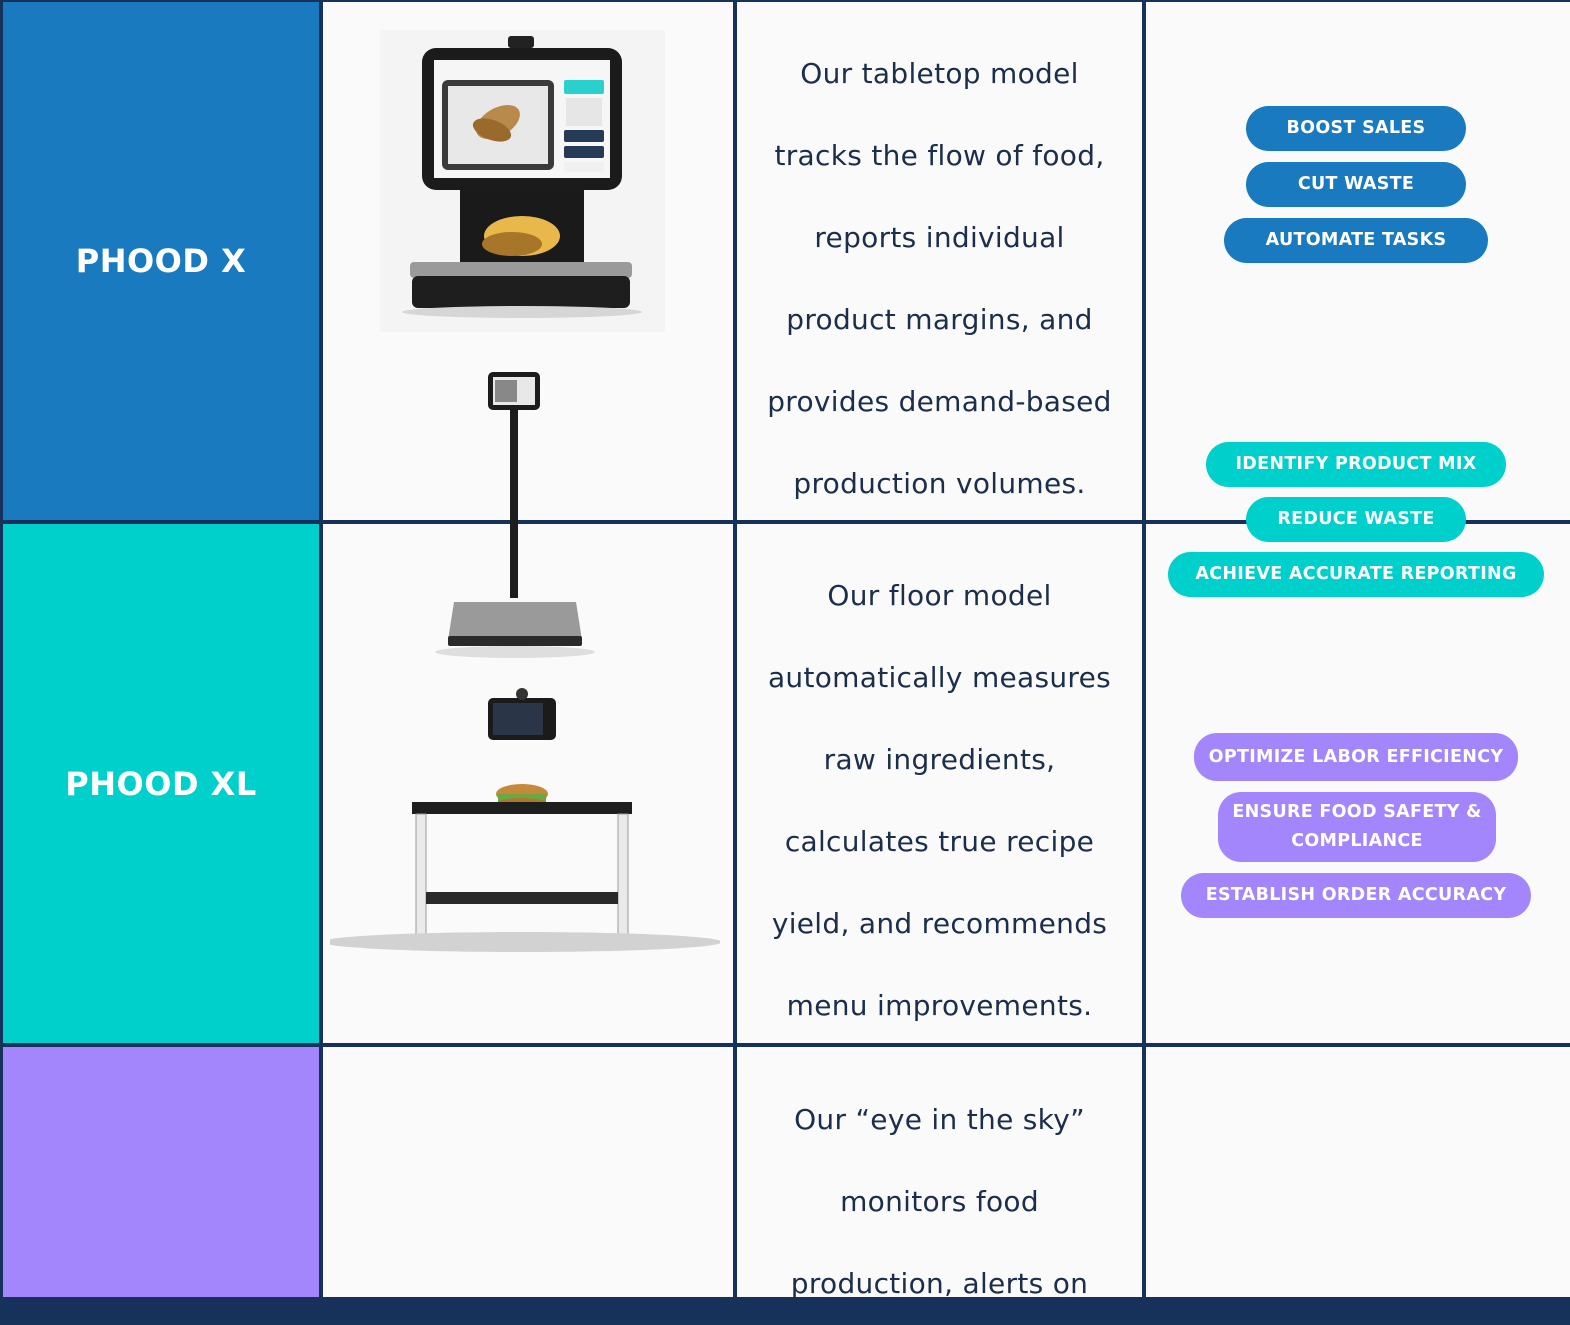 The image size is (1570, 1325). I want to click on row-label-phood-xl: PHOOD XL, so click(161, 783).